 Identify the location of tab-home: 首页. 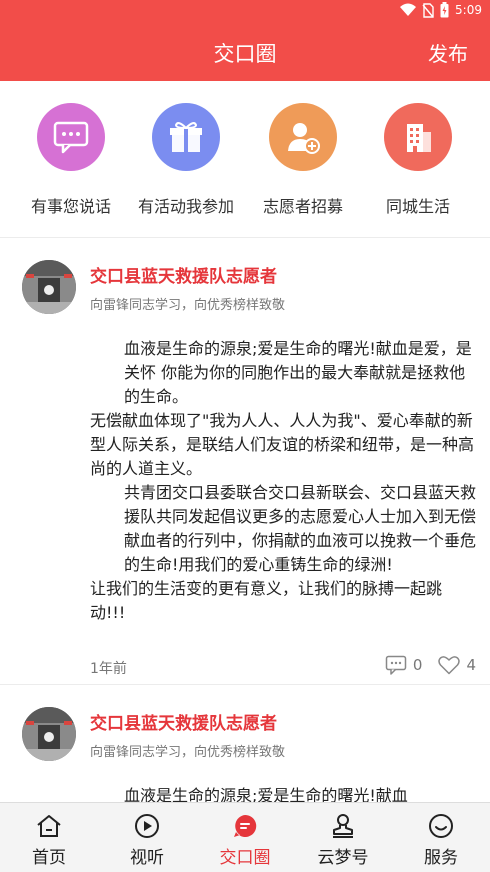
(49, 840).